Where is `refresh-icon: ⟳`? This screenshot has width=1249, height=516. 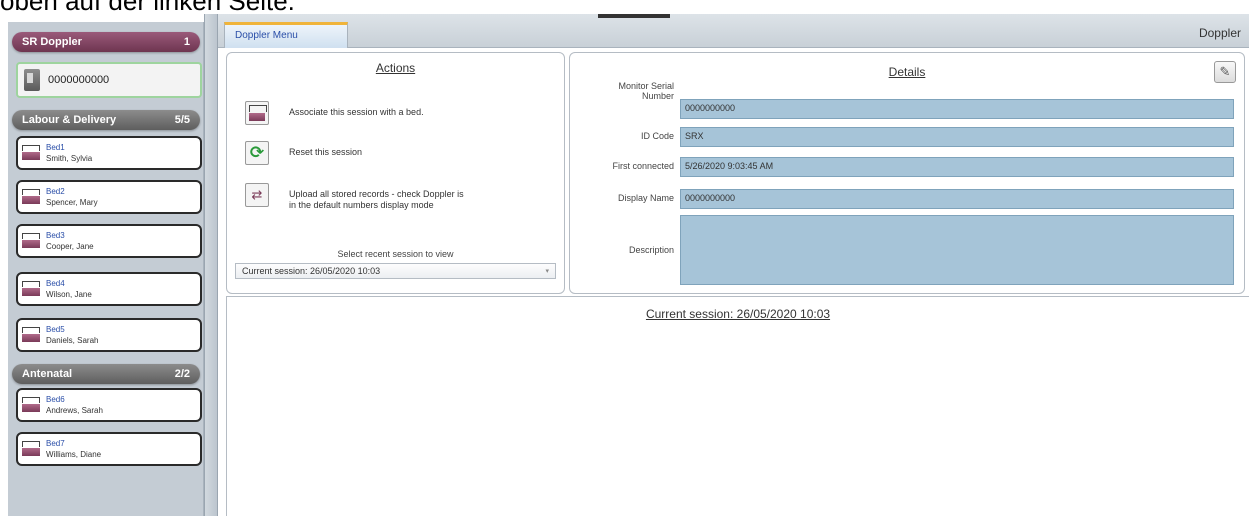 refresh-icon: ⟳ is located at coordinates (257, 153).